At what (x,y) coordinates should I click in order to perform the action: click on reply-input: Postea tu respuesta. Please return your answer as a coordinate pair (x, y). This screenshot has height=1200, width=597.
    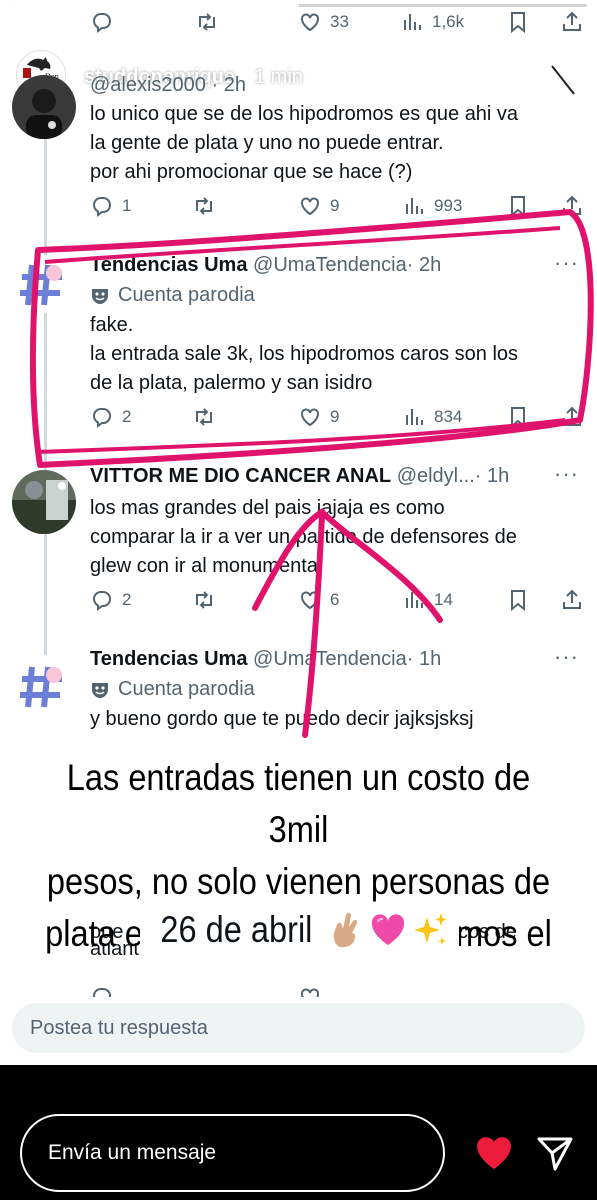
    Looking at the image, I should click on (298, 1028).